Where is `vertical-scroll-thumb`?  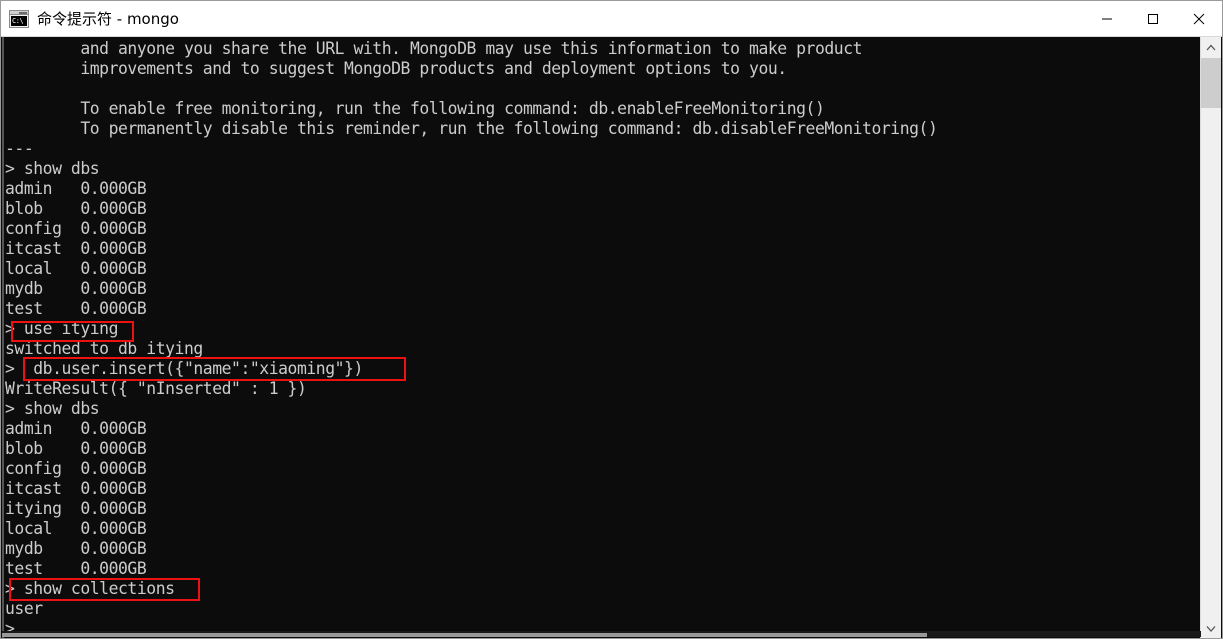 vertical-scroll-thumb is located at coordinates (1211, 83).